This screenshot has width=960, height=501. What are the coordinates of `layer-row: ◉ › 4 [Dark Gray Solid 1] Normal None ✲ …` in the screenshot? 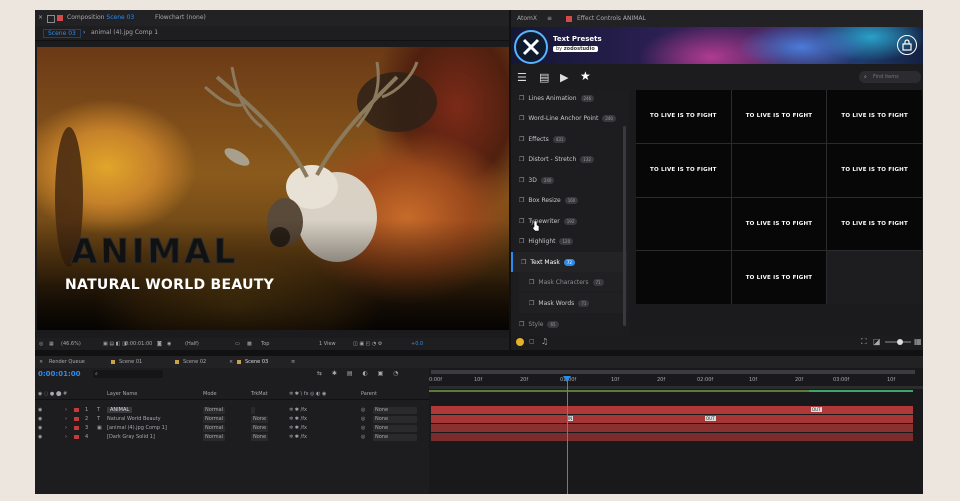 It's located at (232, 437).